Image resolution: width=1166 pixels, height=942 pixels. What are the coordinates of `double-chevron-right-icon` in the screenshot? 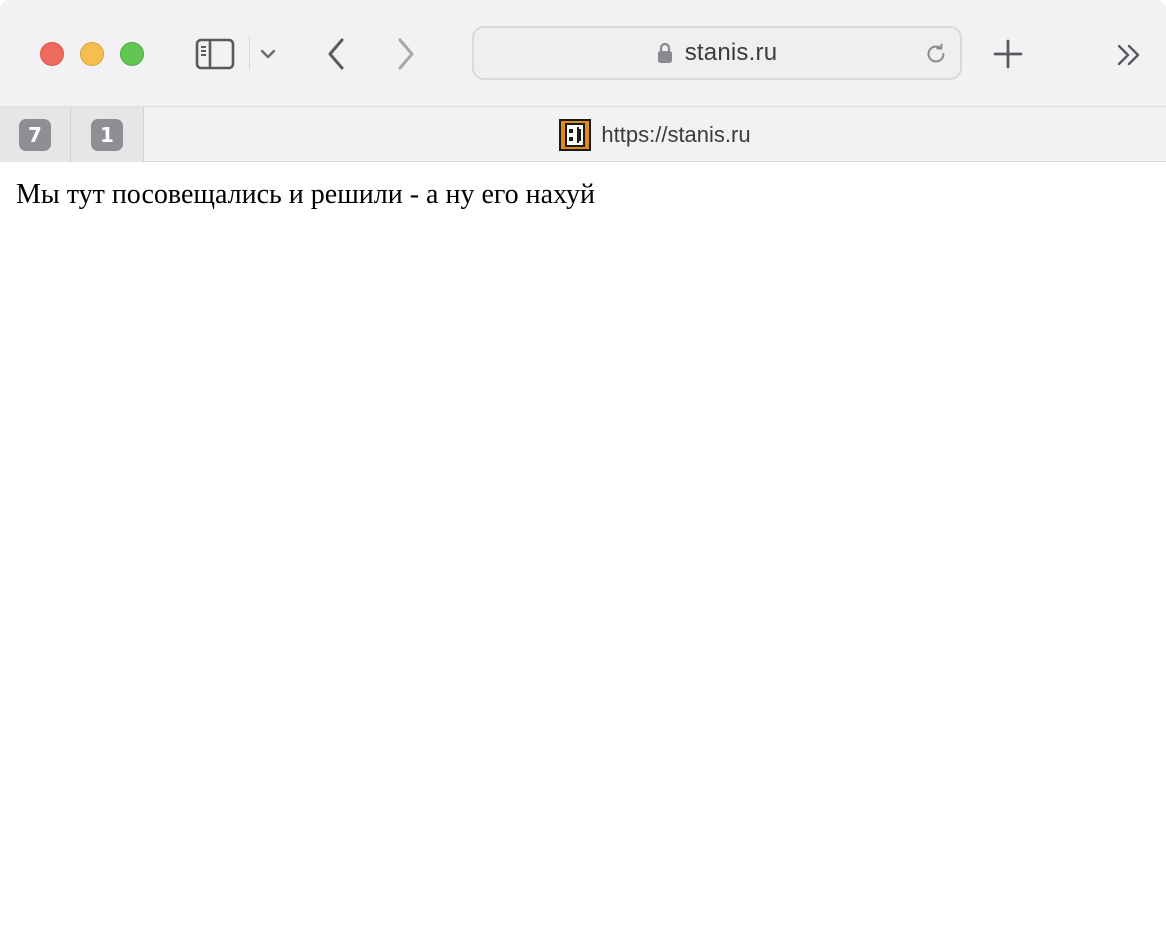 It's located at (1128, 55).